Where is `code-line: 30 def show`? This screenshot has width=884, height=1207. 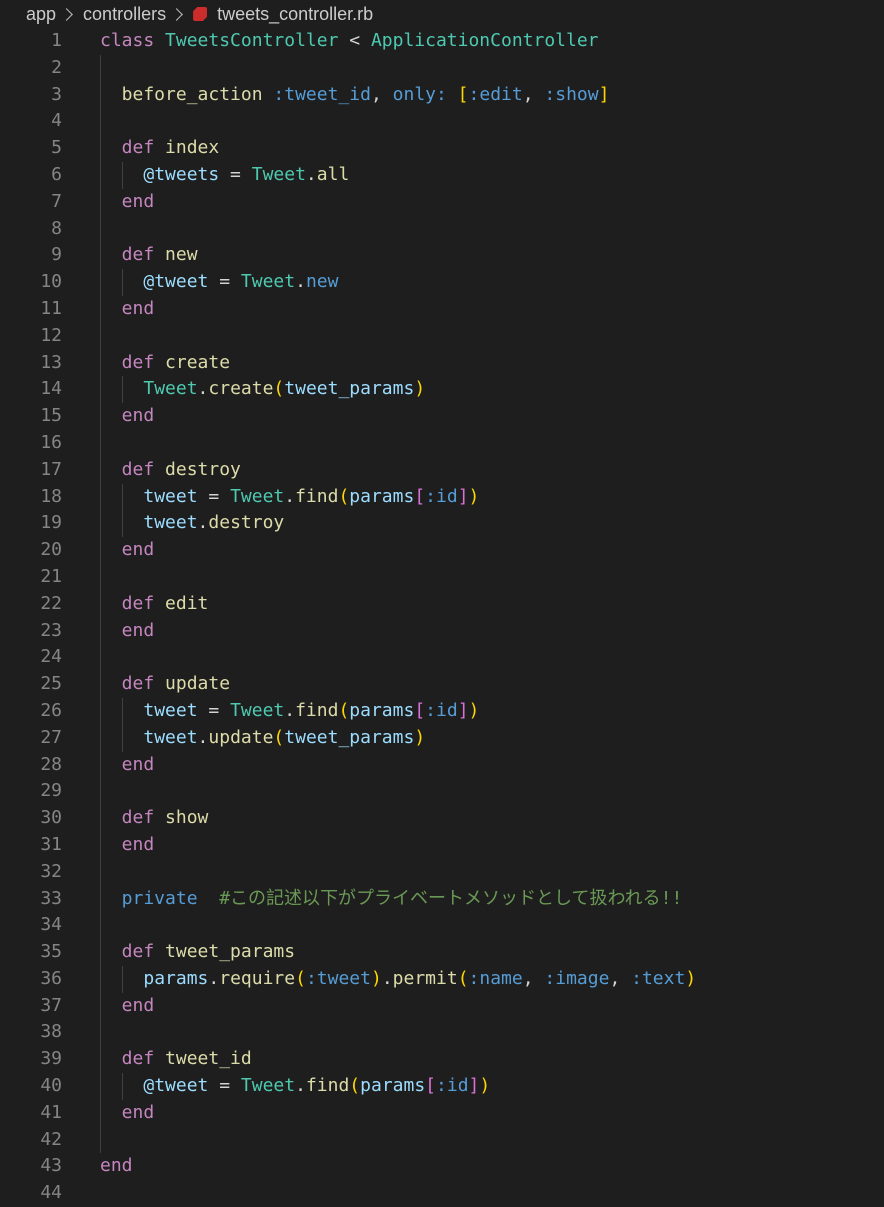
code-line: 30 def show is located at coordinates (442, 818).